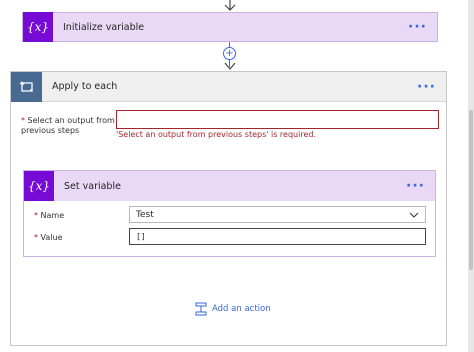  Describe the element at coordinates (85, 86) in the screenshot. I see `card-title: Apply to each` at that location.